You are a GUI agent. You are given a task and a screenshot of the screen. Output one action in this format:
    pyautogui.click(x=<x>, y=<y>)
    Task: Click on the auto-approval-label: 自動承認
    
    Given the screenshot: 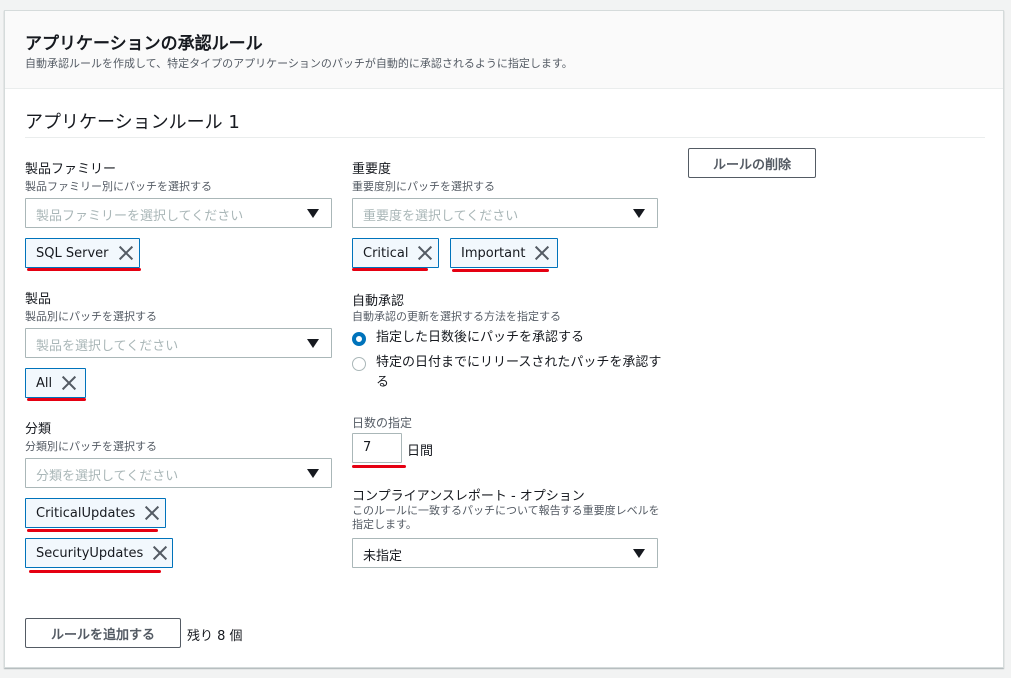 What is the action you would take?
    pyautogui.click(x=378, y=301)
    